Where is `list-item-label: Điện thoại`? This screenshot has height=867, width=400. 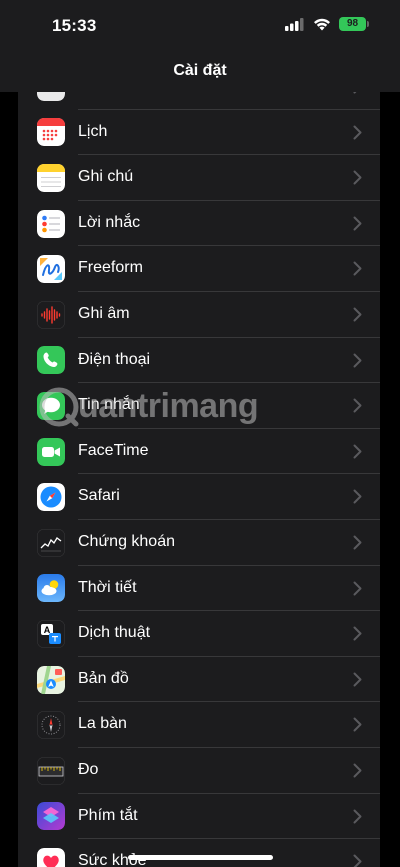 list-item-label: Điện thoại is located at coordinates (114, 359).